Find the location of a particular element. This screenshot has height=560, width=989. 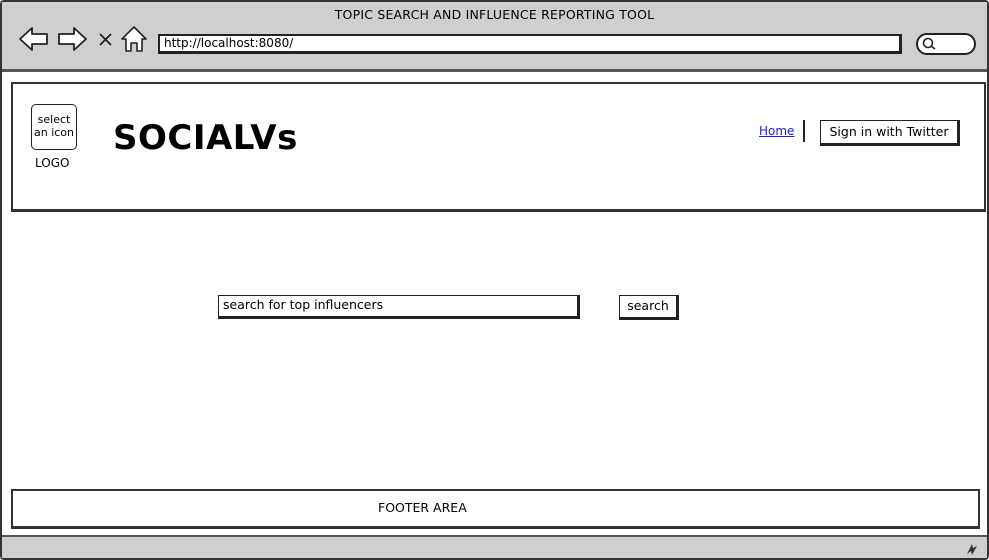

logo-caption: LOGO is located at coordinates (52, 163).